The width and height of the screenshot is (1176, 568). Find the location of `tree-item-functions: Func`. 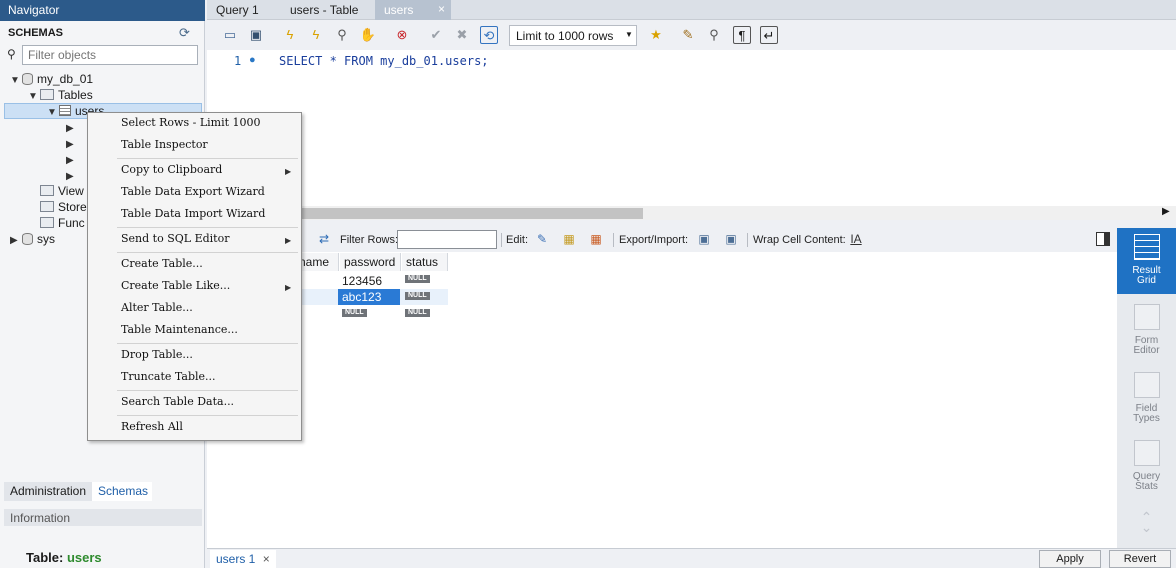

tree-item-functions: Func is located at coordinates (61, 223).